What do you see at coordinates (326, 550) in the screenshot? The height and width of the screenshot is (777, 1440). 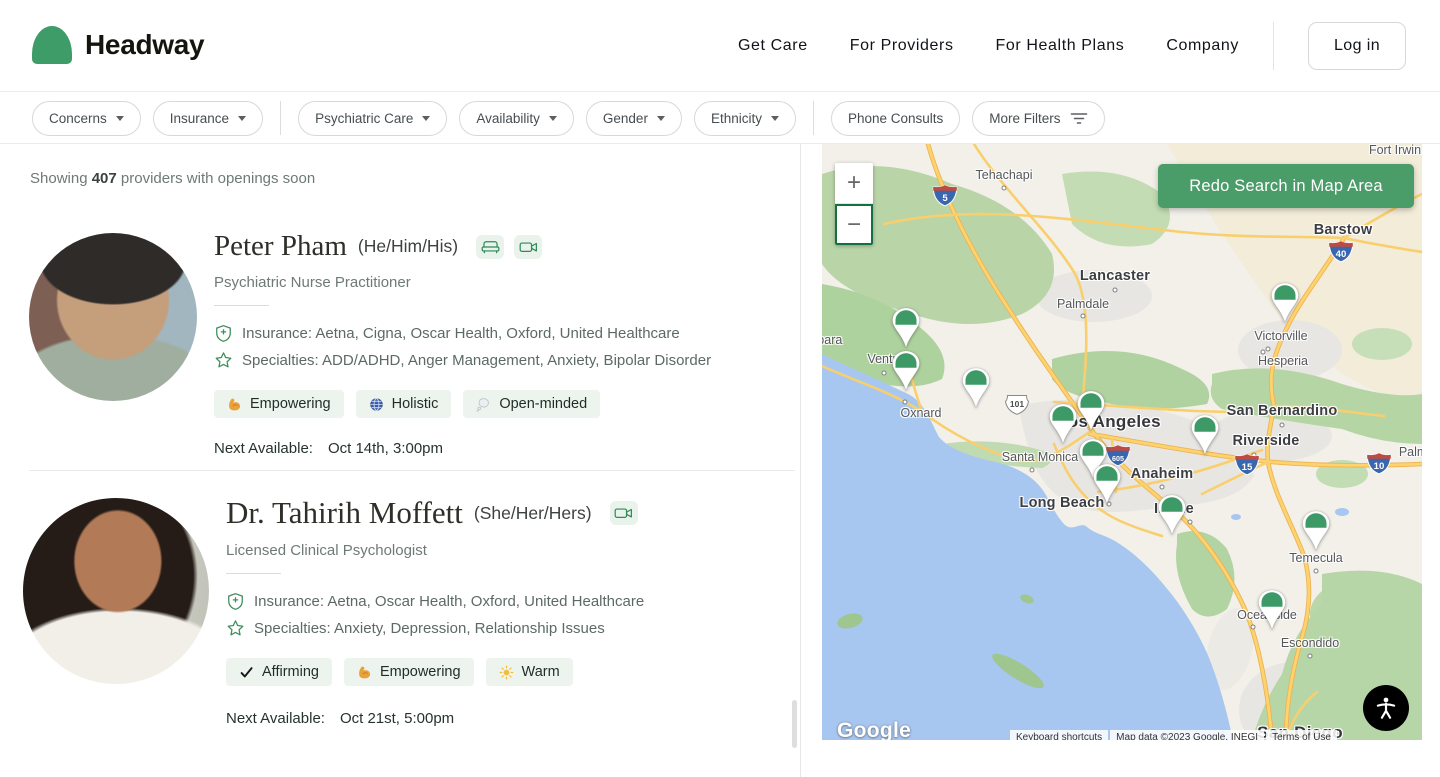 I see `provider-title: Licensed Clinical Psychologist` at bounding box center [326, 550].